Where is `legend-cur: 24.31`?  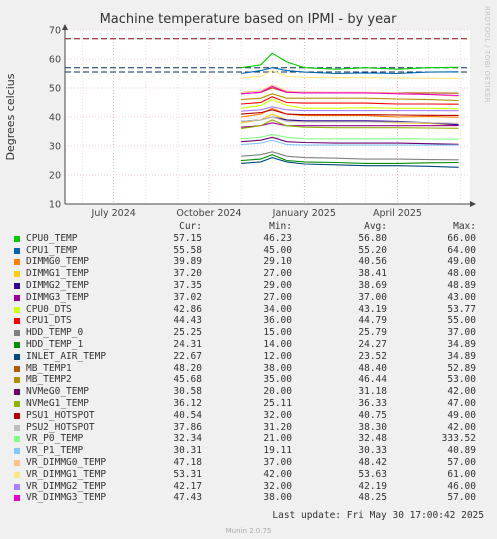 legend-cur: 24.31 is located at coordinates (187, 344).